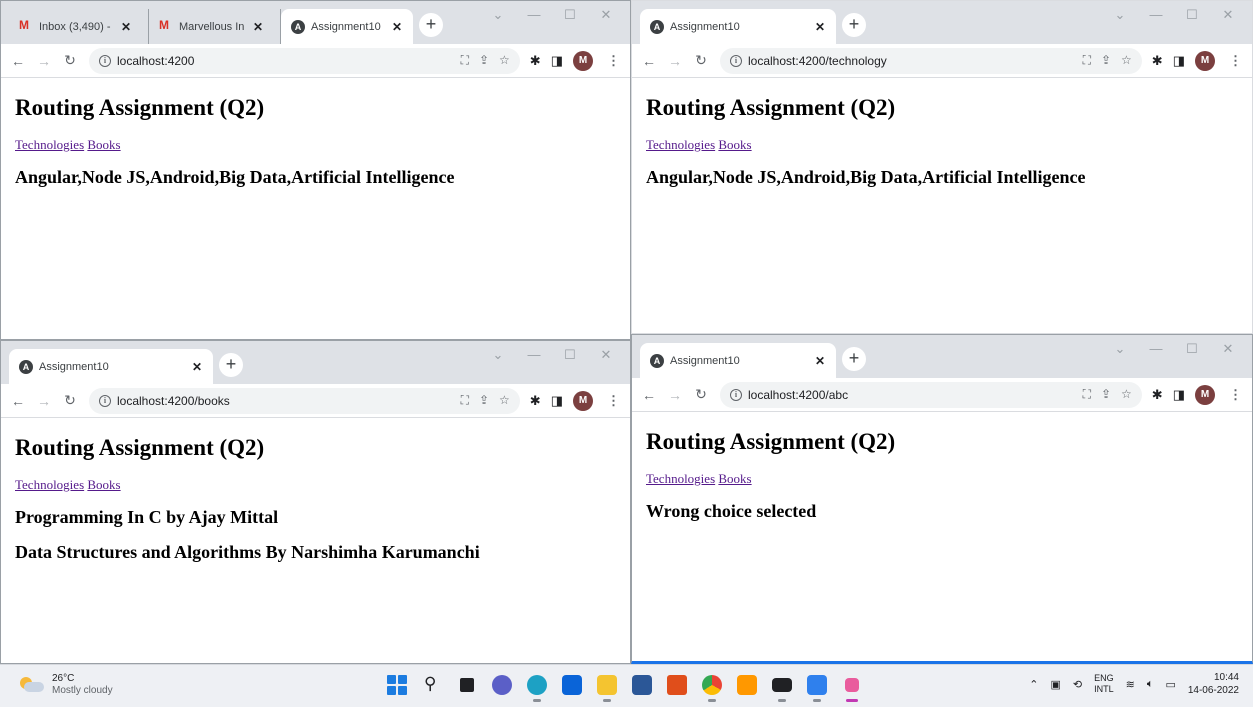  Describe the element at coordinates (677, 685) in the screenshot. I see `office-button` at that location.